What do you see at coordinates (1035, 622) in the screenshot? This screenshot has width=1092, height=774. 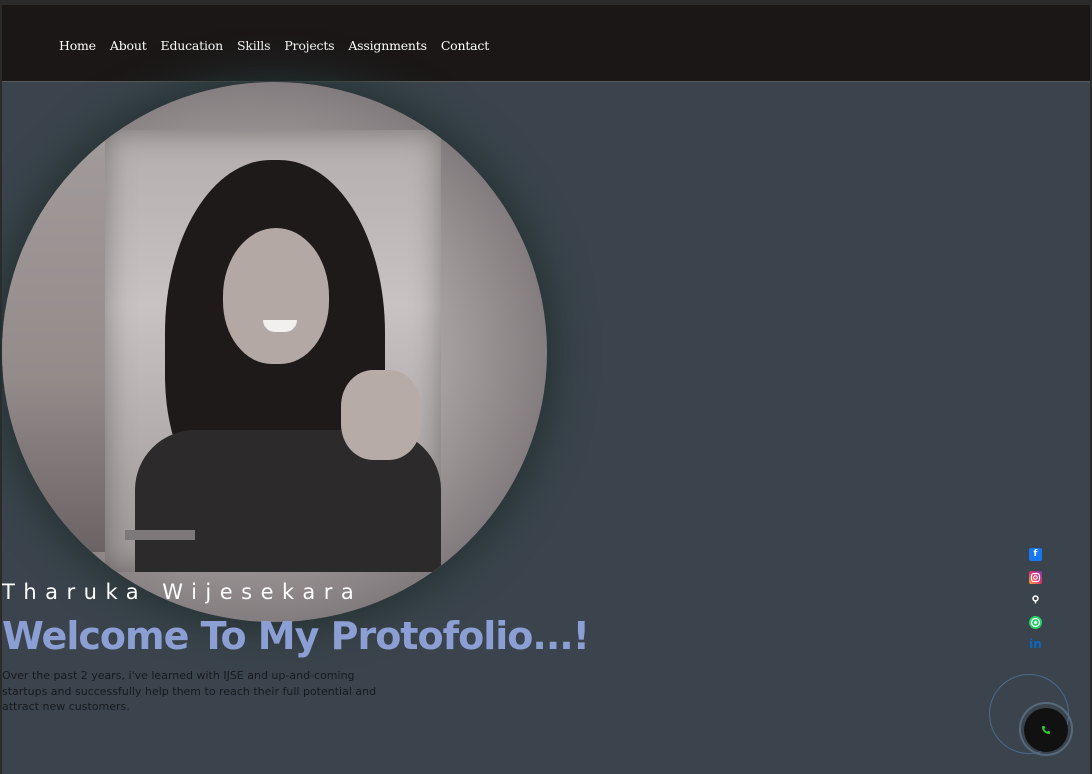 I see `whatsapp-icon` at bounding box center [1035, 622].